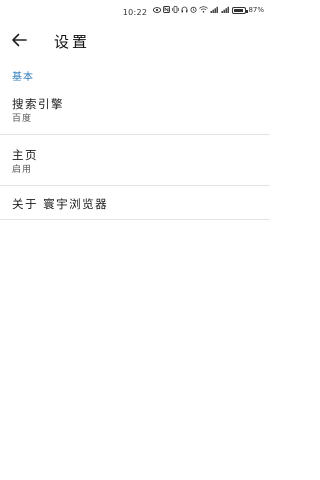  Describe the element at coordinates (22, 170) in the screenshot. I see `setting-value: 启用` at that location.